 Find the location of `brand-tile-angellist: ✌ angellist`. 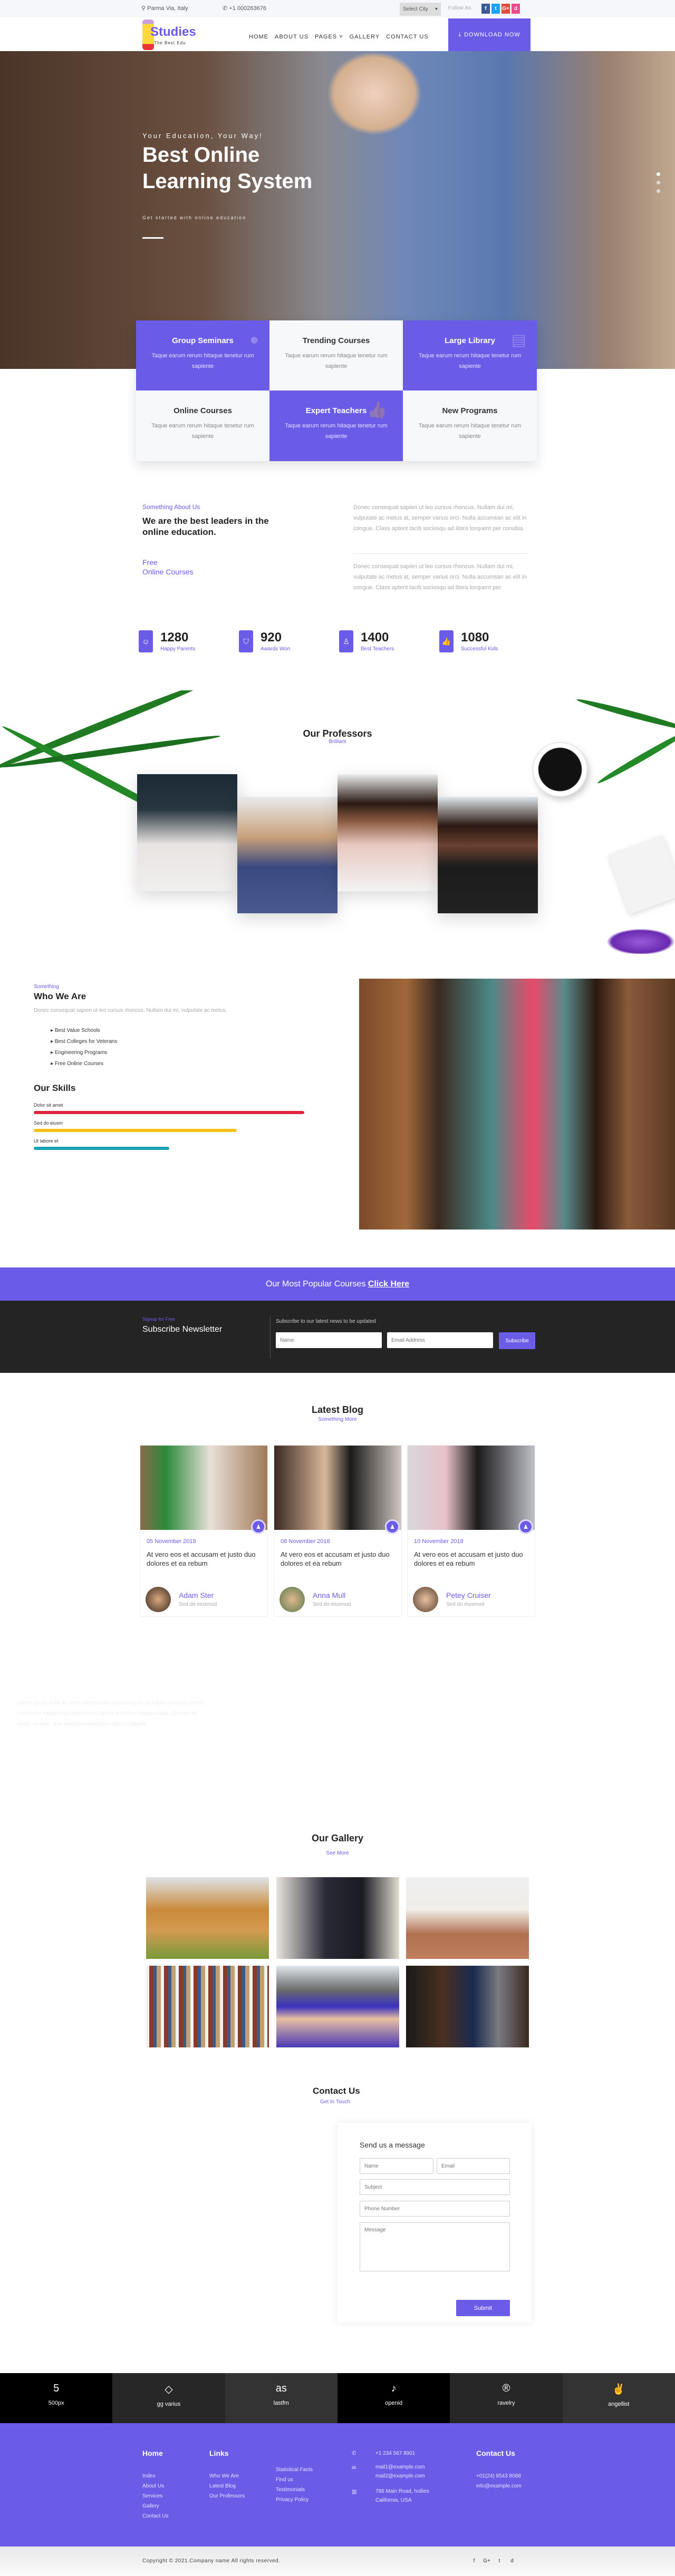

brand-tile-angellist: ✌ angellist is located at coordinates (618, 2398).